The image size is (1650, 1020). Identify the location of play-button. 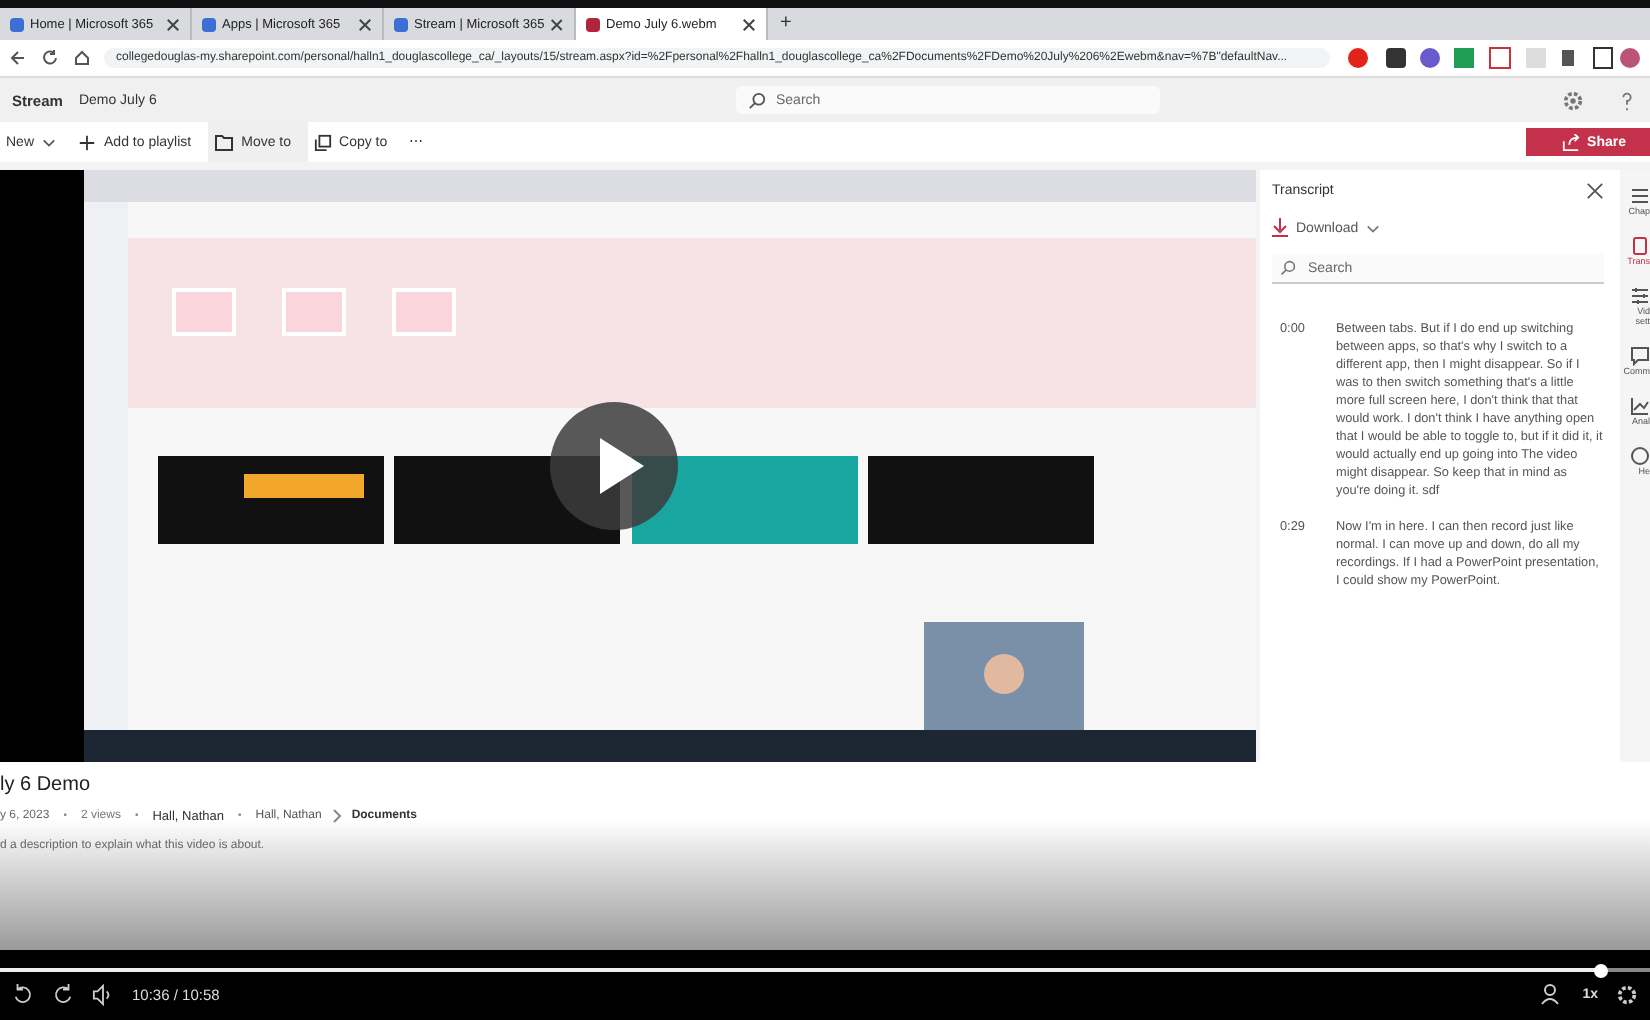
(614, 466).